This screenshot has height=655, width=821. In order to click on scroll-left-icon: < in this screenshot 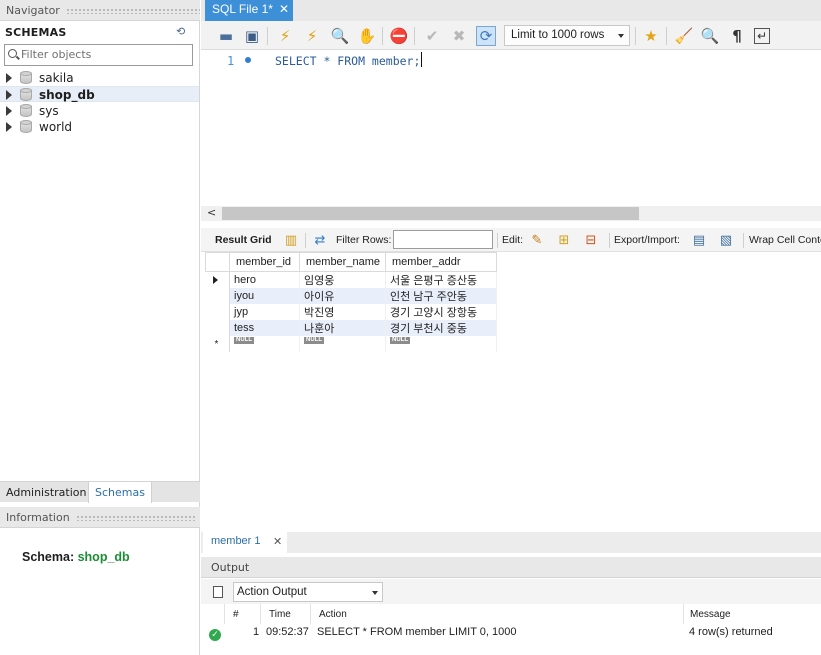, I will do `click(211, 212)`.